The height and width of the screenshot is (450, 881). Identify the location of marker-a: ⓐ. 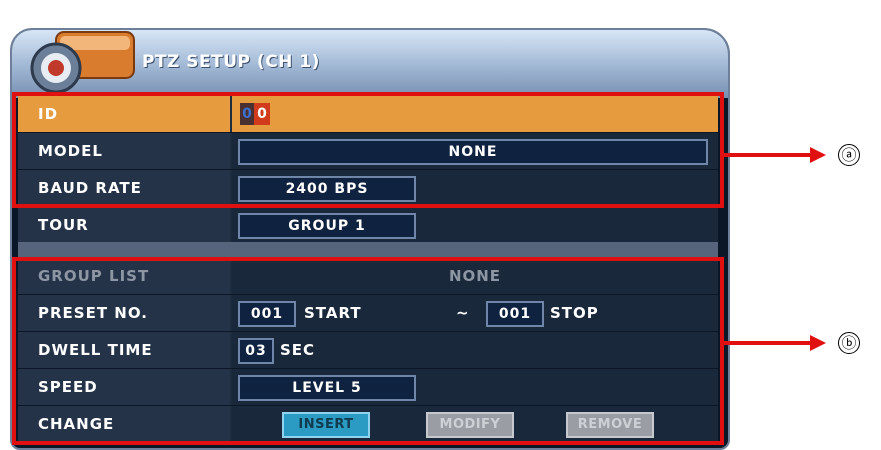
(849, 155).